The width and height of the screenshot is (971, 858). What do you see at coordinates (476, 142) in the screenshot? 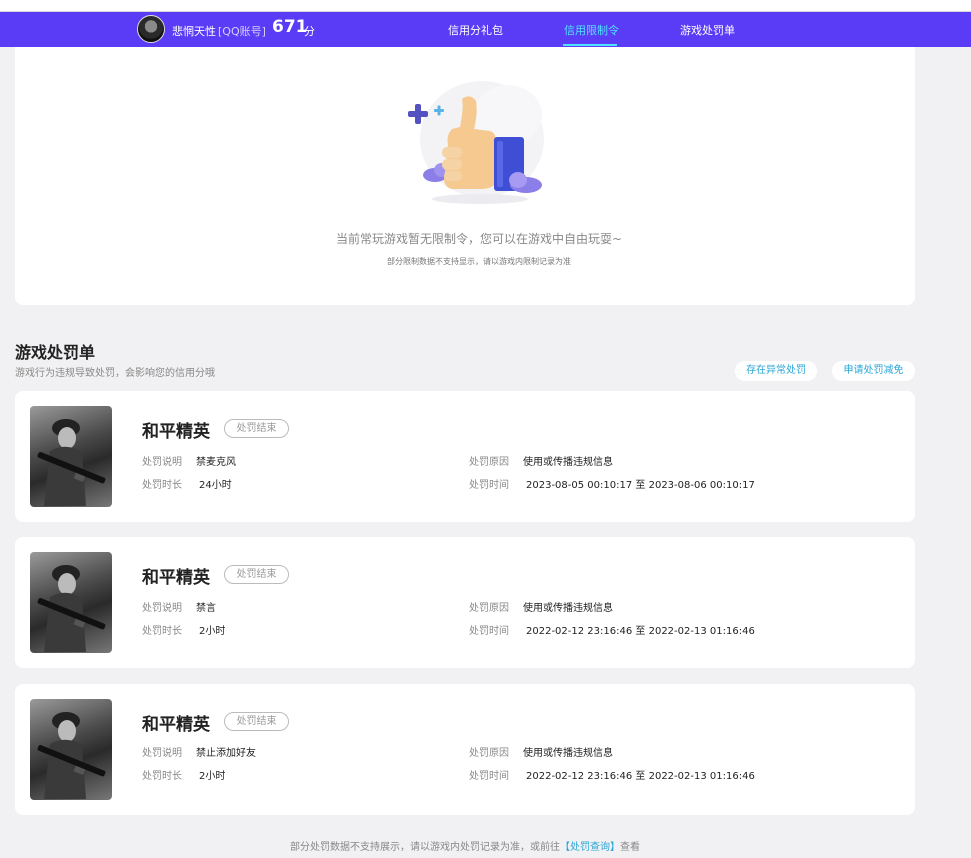
I see `thumbs-up-icon` at bounding box center [476, 142].